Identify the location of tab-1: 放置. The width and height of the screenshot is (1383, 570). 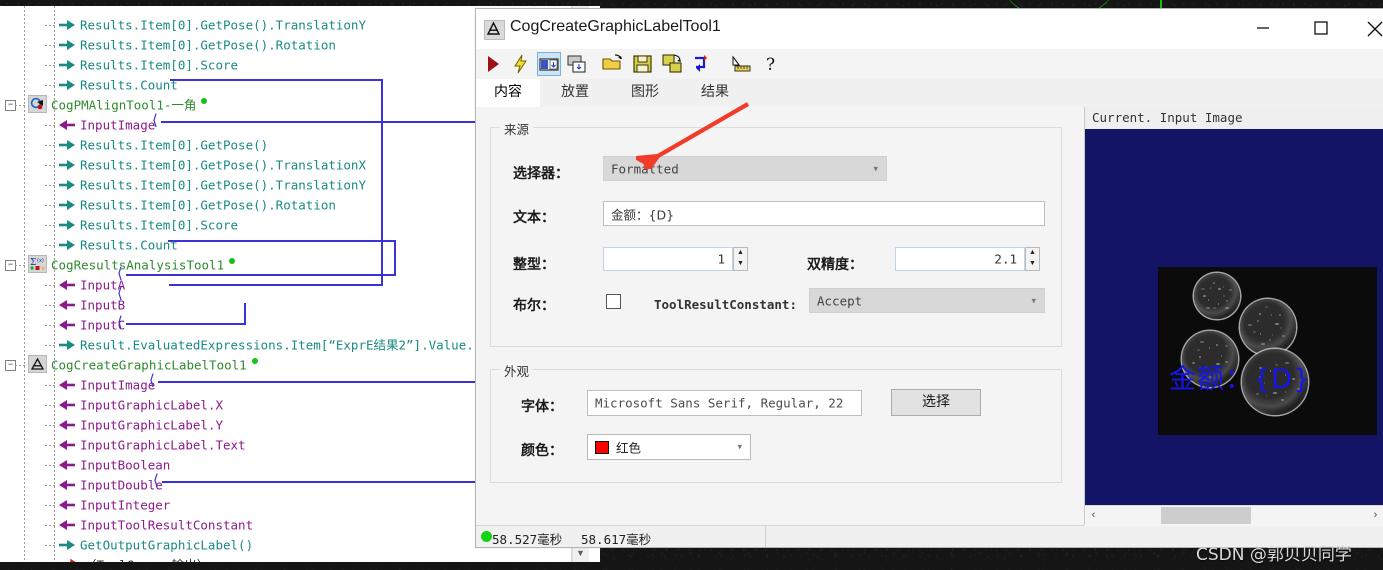
(575, 93).